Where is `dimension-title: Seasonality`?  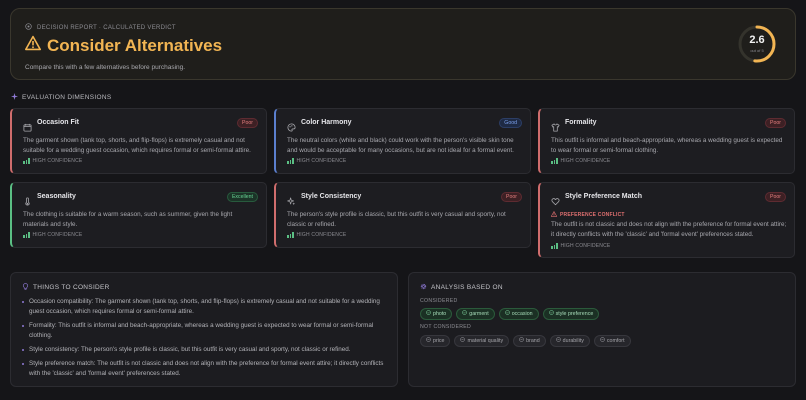
dimension-title: Seasonality is located at coordinates (56, 196).